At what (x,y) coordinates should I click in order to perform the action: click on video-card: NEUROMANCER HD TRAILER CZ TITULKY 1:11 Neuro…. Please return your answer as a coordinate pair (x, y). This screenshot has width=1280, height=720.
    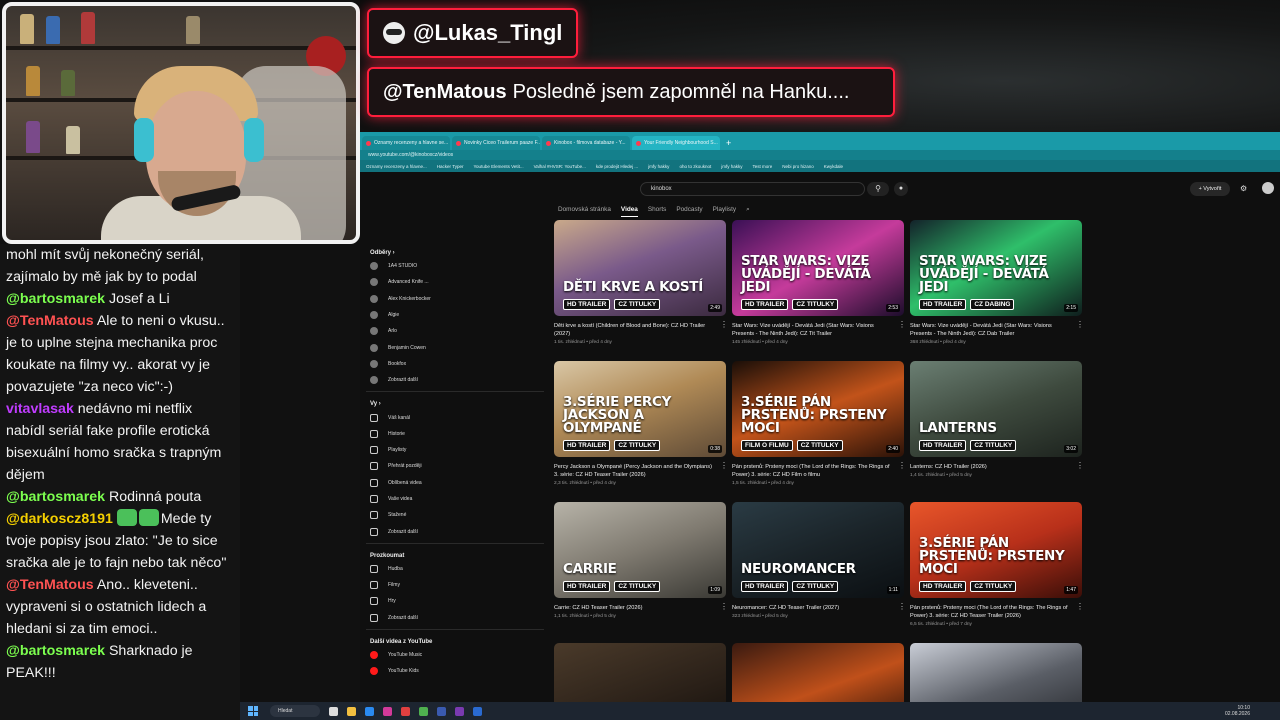
    Looking at the image, I should click on (819, 560).